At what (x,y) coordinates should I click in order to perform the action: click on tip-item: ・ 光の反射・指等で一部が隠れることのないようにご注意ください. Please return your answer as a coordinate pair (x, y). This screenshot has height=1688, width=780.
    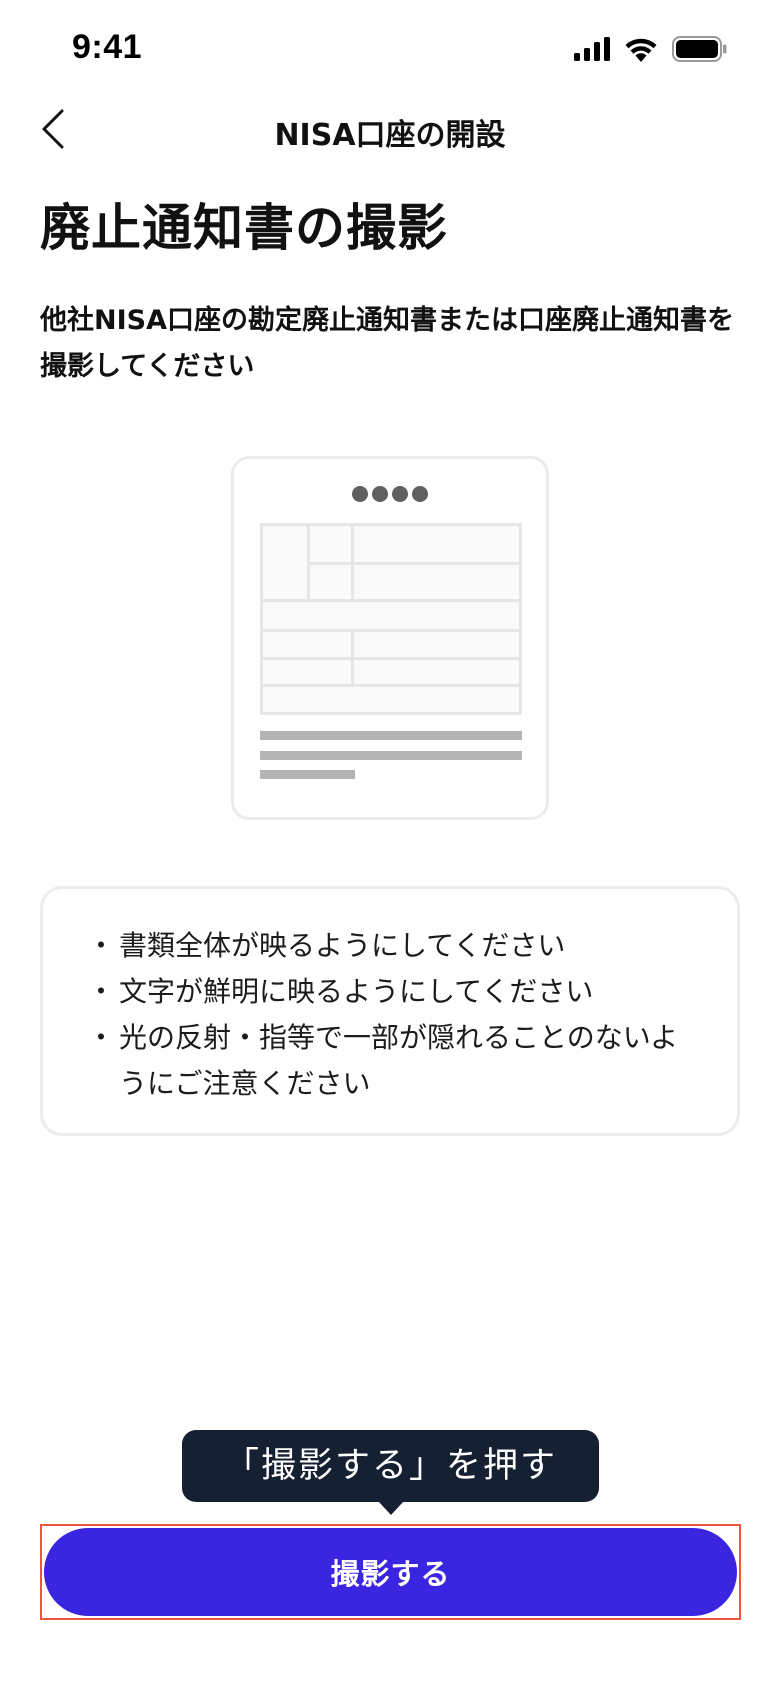
    Looking at the image, I should click on (392, 1061).